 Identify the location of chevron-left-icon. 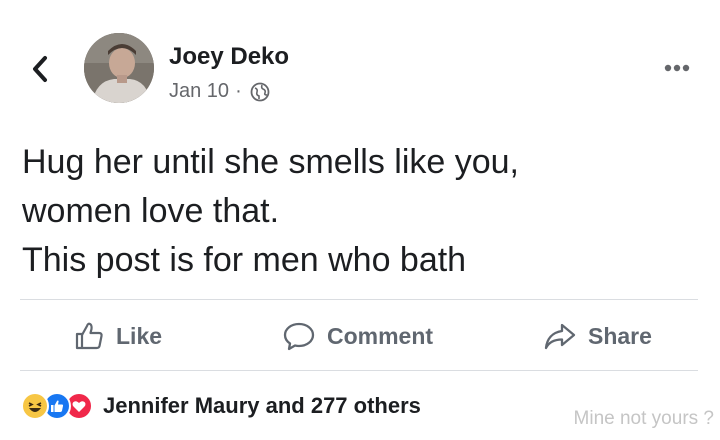
(40, 69).